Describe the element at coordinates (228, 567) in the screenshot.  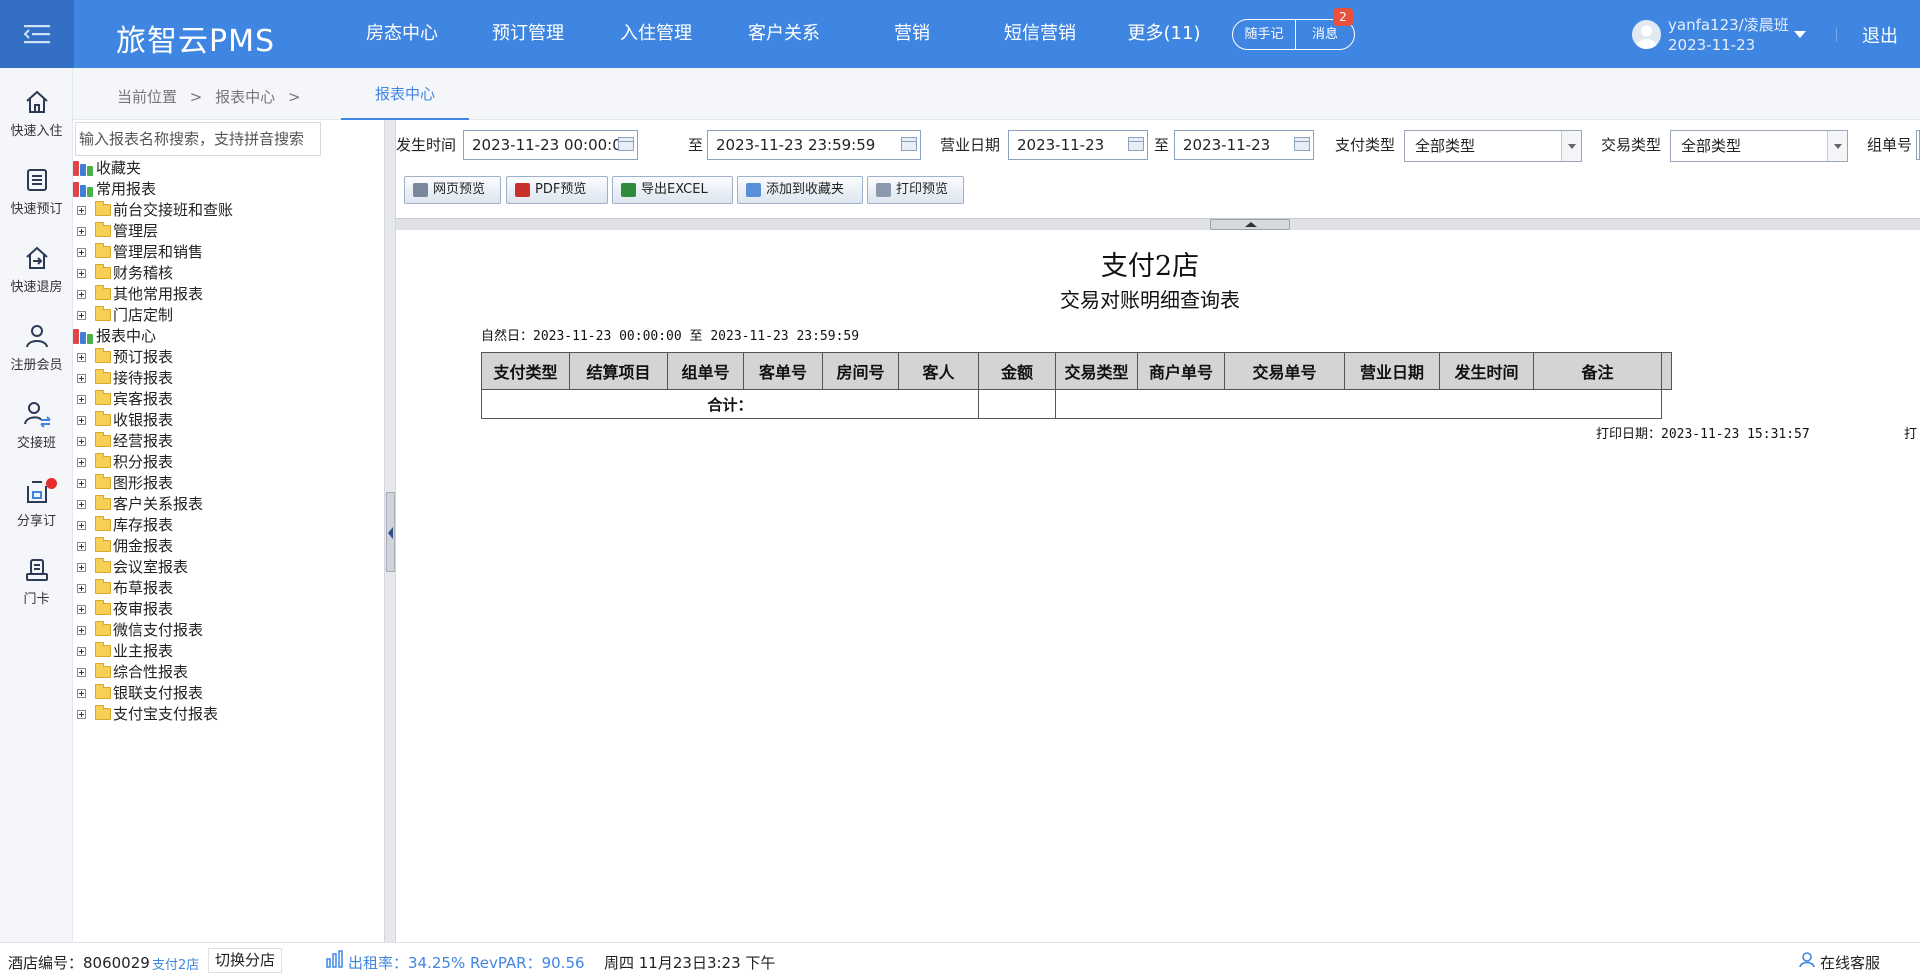
I see `tree-folder-node: 会议室报表` at that location.